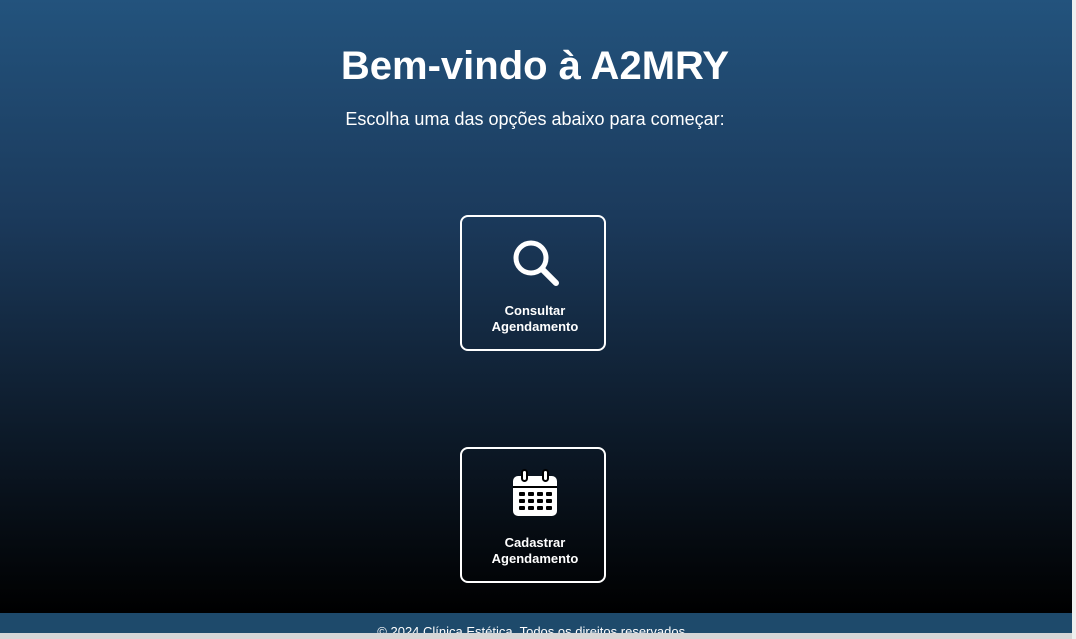 Image resolution: width=1076 pixels, height=639 pixels. What do you see at coordinates (535, 558) in the screenshot?
I see `register-label-line2: Agendamento` at bounding box center [535, 558].